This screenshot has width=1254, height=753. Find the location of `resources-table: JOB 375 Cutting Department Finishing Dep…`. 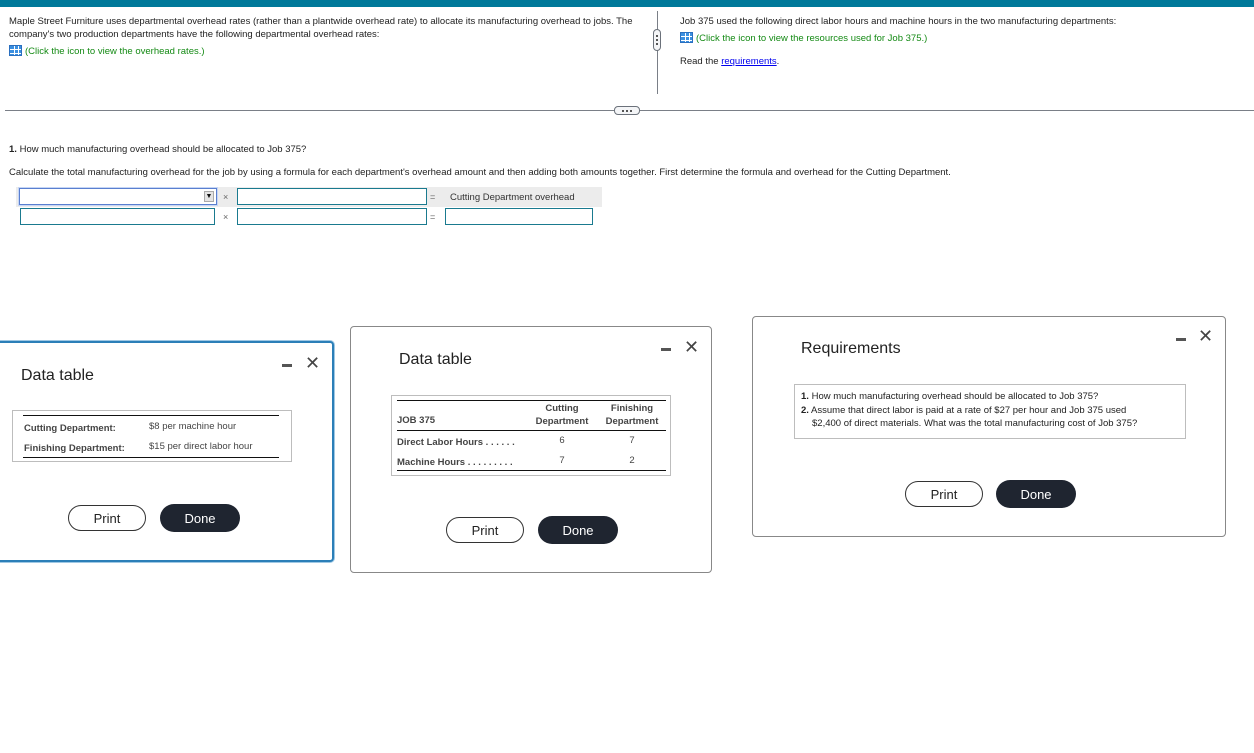

resources-table: JOB 375 Cutting Department Finishing Dep… is located at coordinates (531, 435).